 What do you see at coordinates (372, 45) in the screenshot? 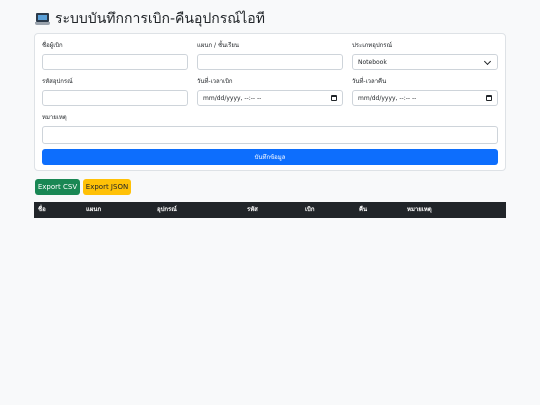
I see `device-type-label: ประเภทอุปกรณ์` at bounding box center [372, 45].